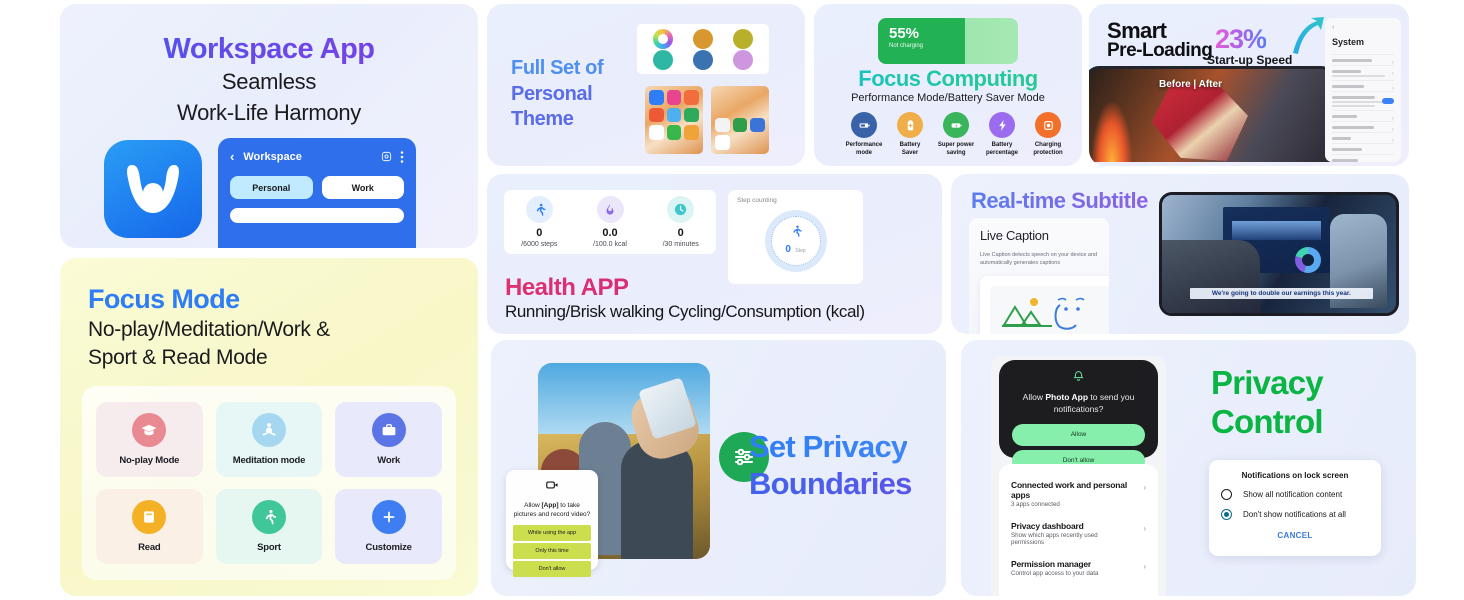 The width and height of the screenshot is (1464, 600). I want to click on preloading-percent-caption: Start-up Speed, so click(1250, 60).